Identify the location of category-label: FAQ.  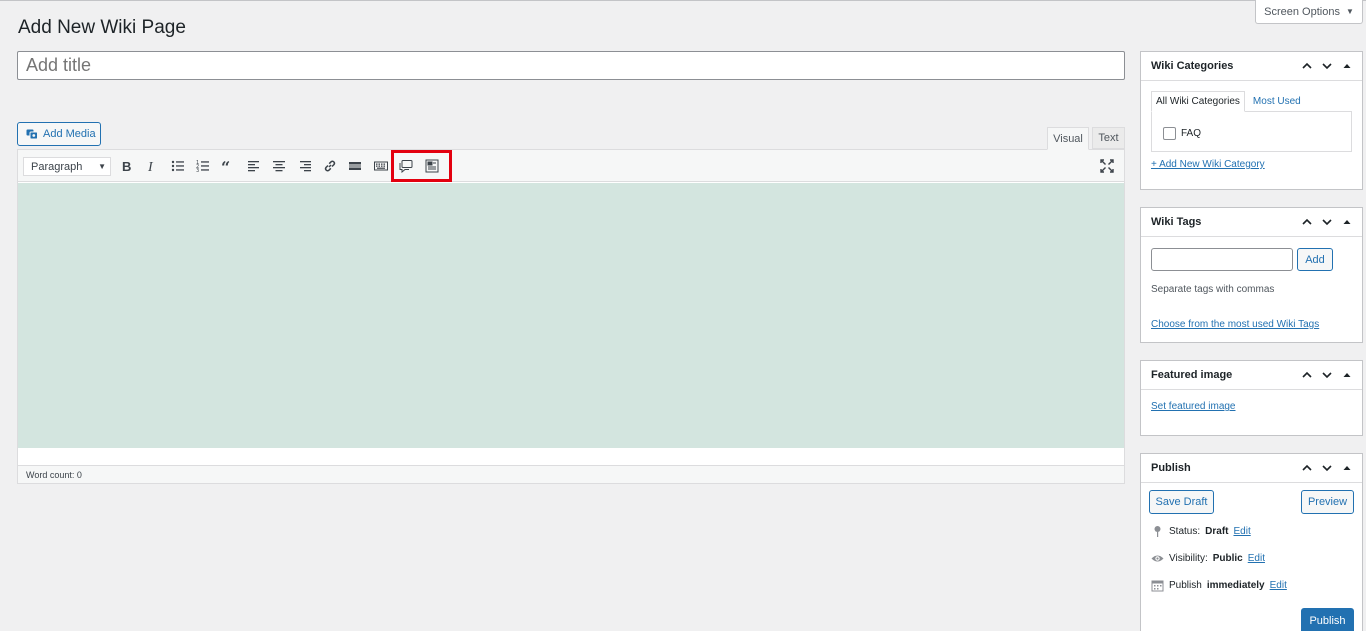
(1191, 133).